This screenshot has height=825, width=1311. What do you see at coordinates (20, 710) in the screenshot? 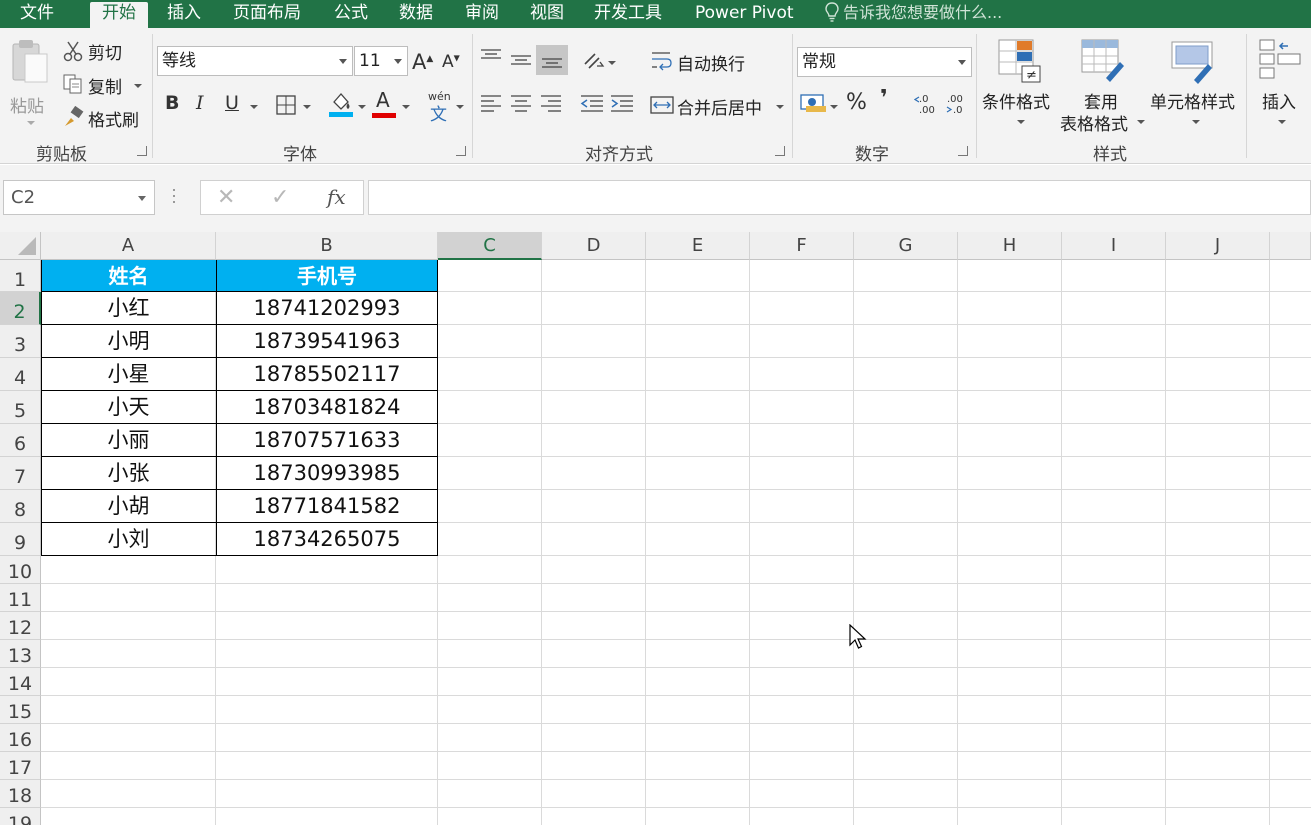
I see `row-header-15: 15` at bounding box center [20, 710].